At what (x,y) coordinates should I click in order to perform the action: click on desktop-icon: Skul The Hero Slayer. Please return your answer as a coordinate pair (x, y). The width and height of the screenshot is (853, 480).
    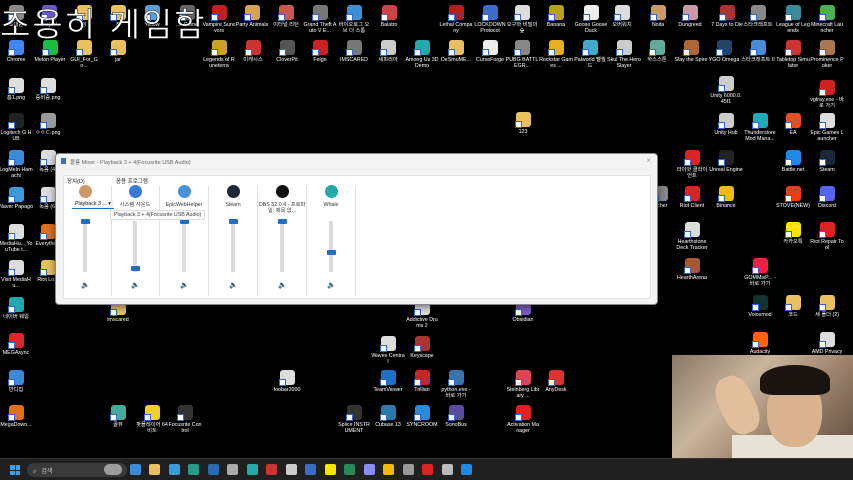
    Looking at the image, I should click on (624, 55).